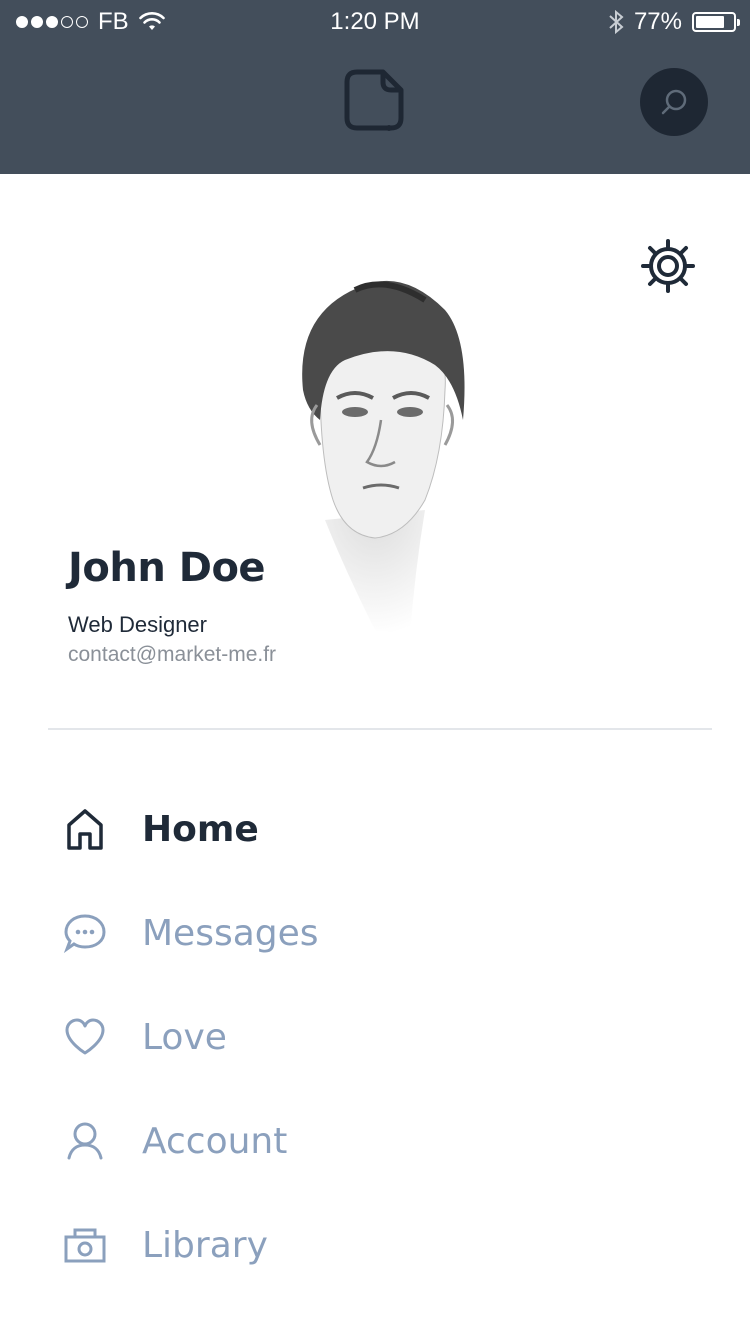  I want to click on status-bar: FB 1:20 PM 77%, so click(375, 21).